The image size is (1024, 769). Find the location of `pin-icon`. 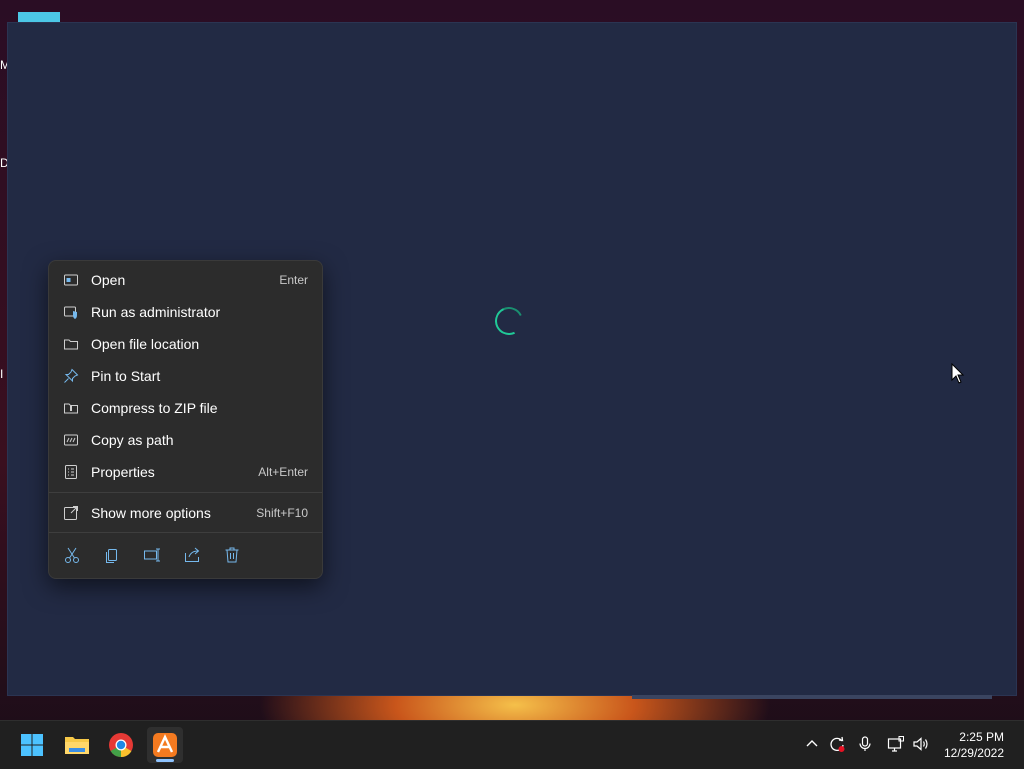

pin-icon is located at coordinates (71, 375).